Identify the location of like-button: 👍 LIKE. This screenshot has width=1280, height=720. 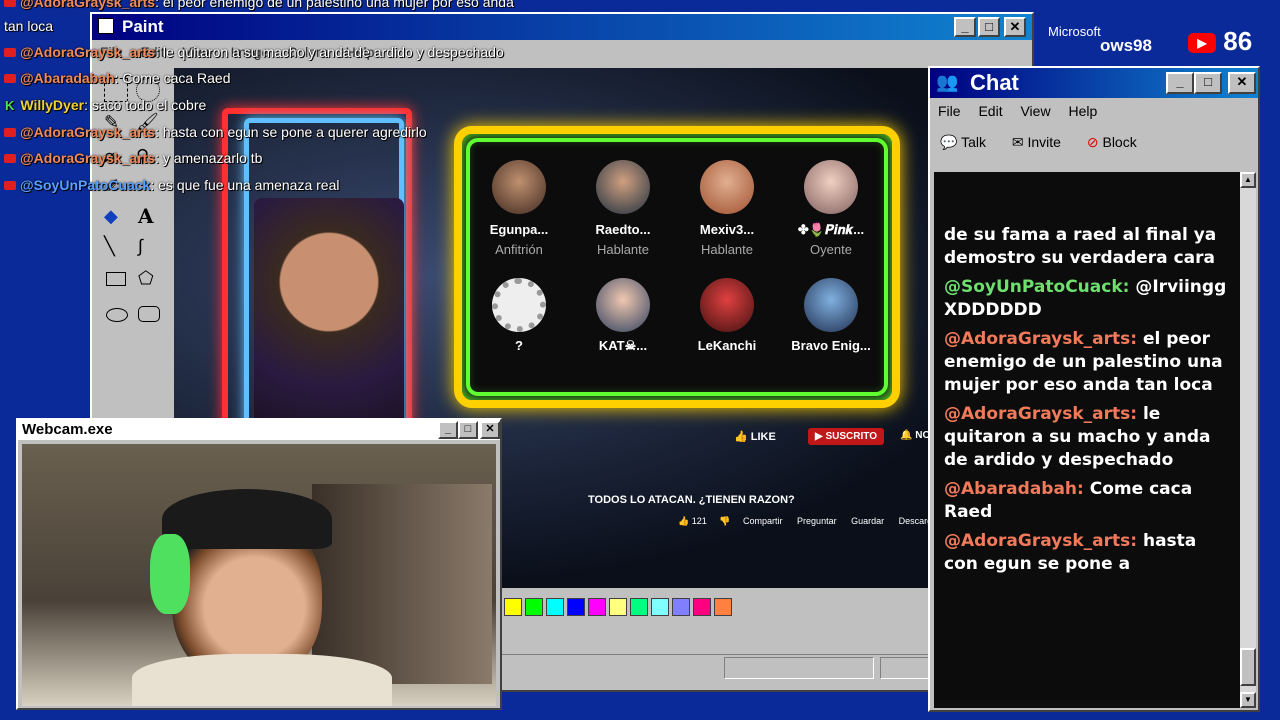
(755, 436).